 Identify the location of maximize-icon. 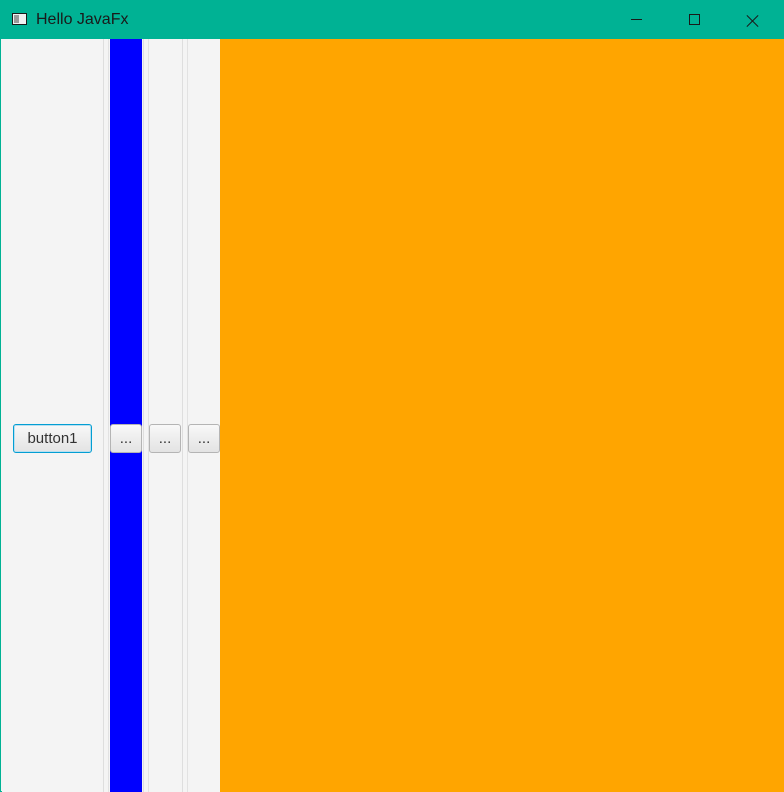
(694, 19).